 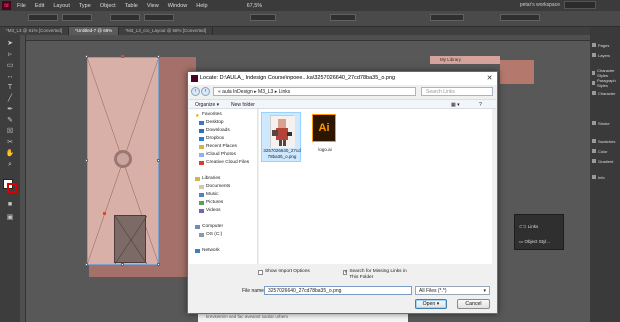 I want to click on y-field, so click(x=77, y=17).